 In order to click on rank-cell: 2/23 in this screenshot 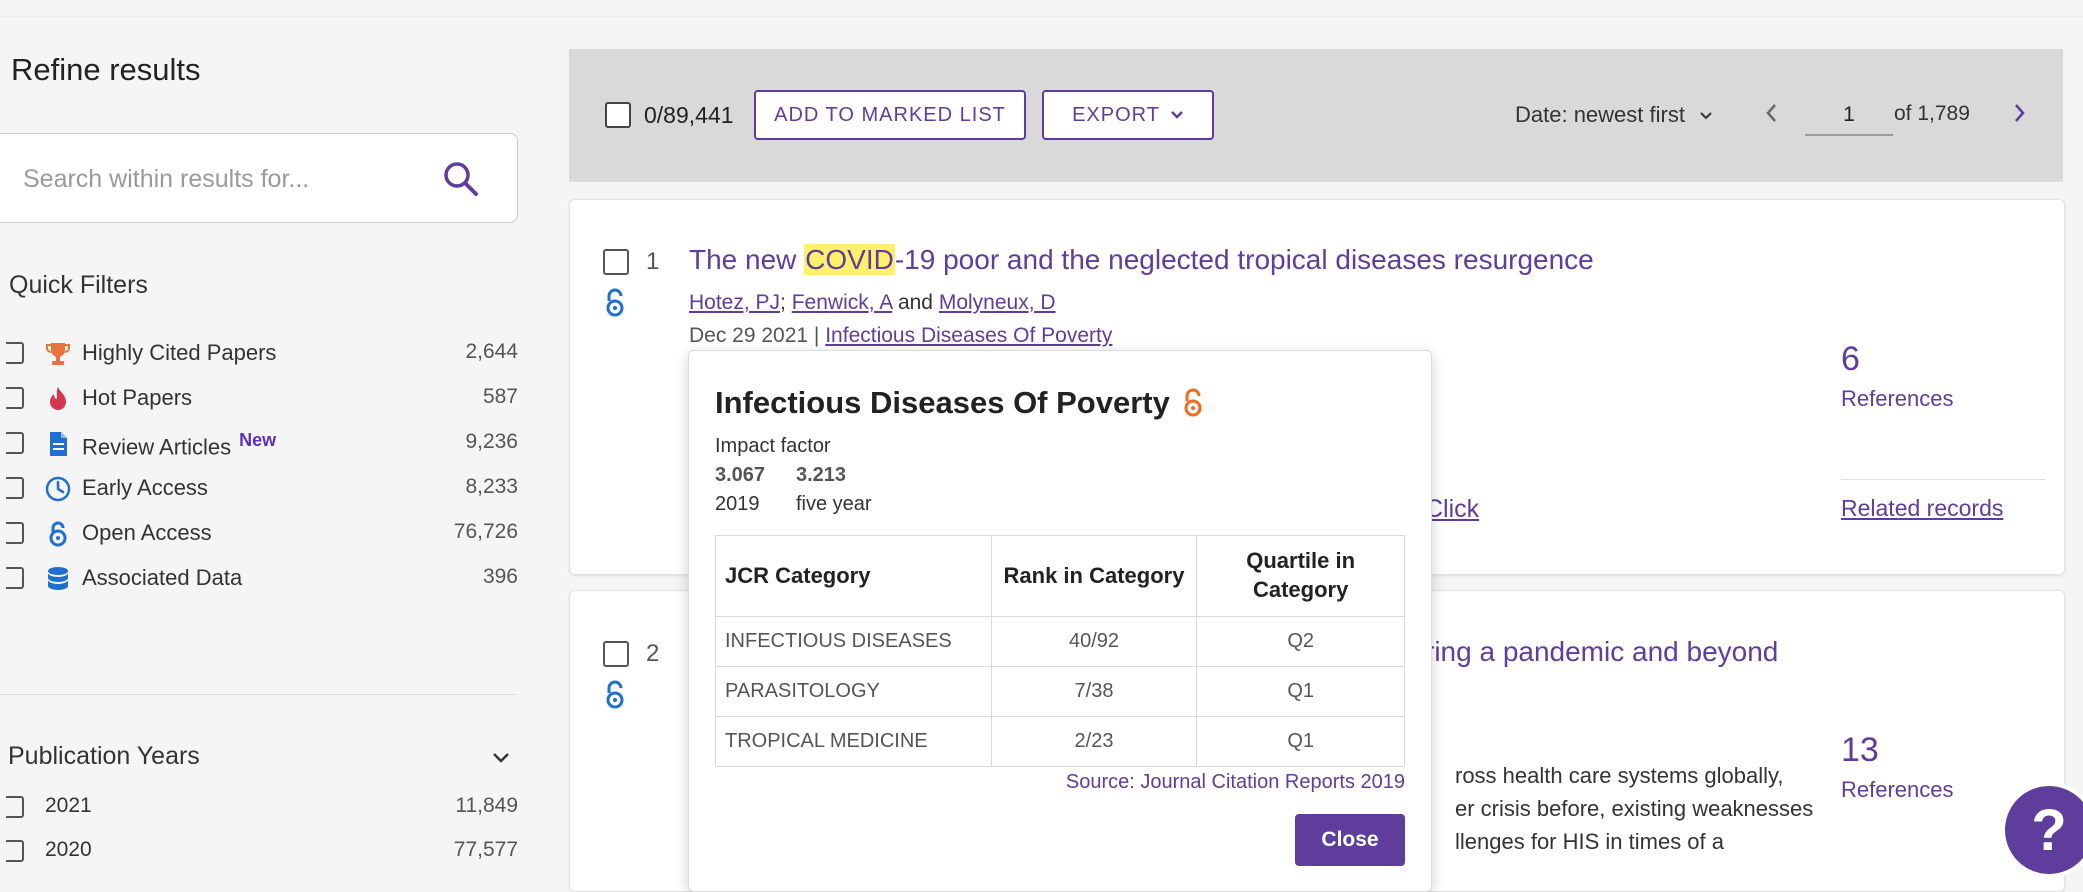, I will do `click(1094, 741)`.